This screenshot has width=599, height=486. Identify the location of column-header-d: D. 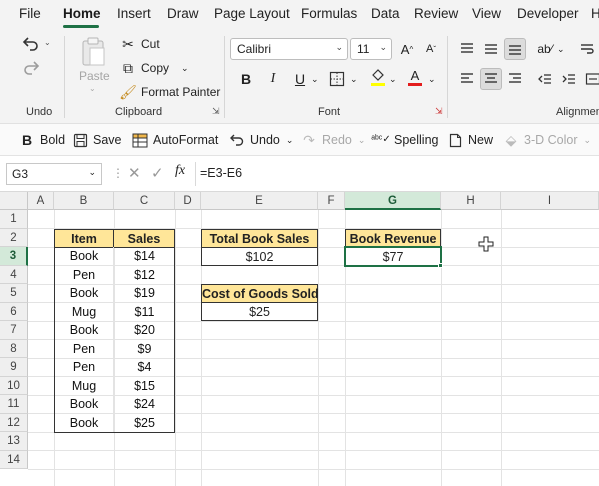
(188, 201).